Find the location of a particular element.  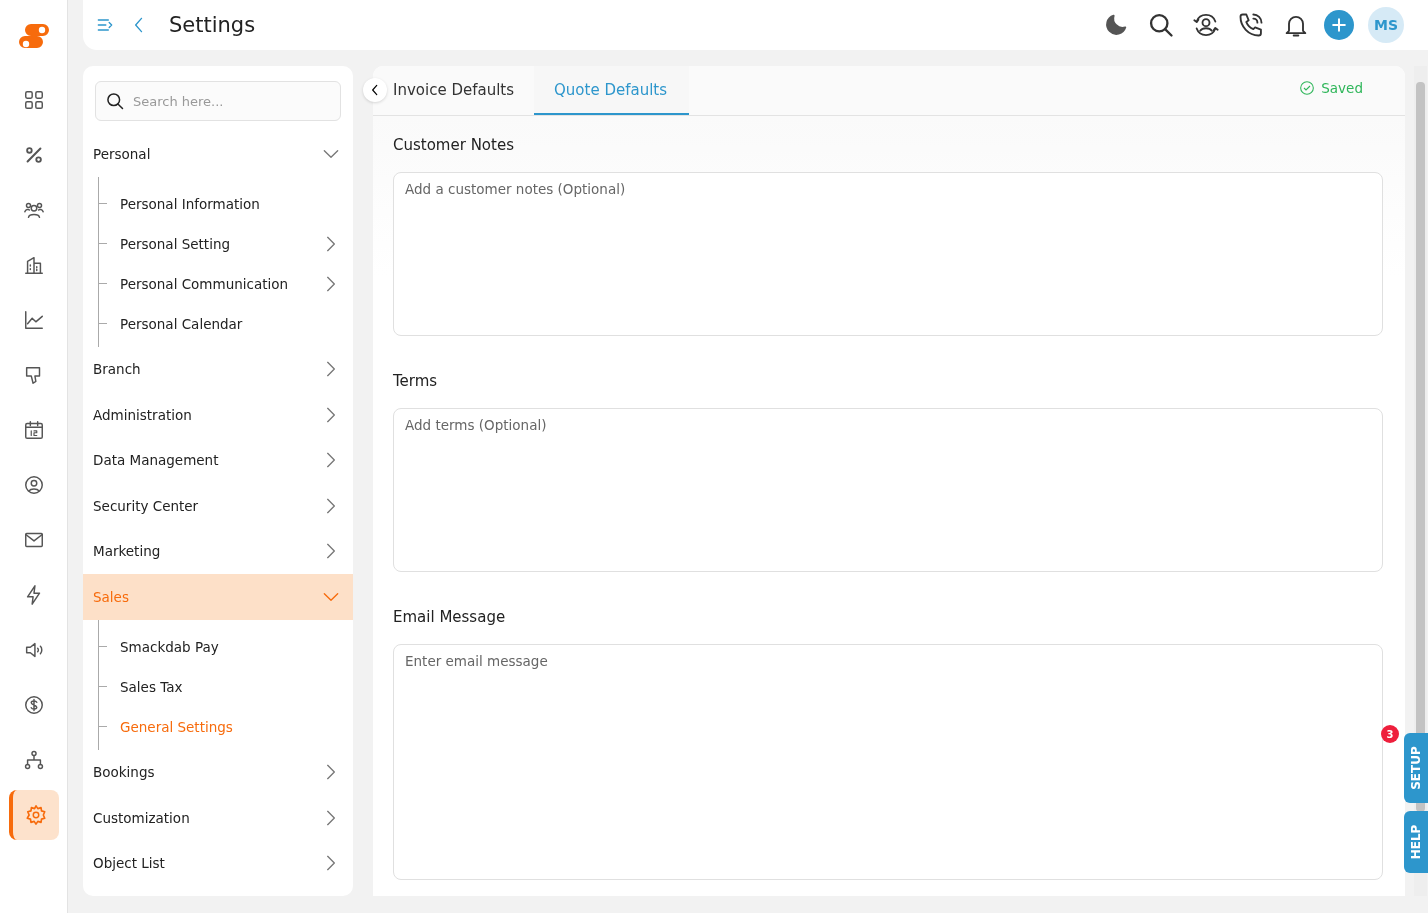

field-label: Email Message is located at coordinates (450, 617).